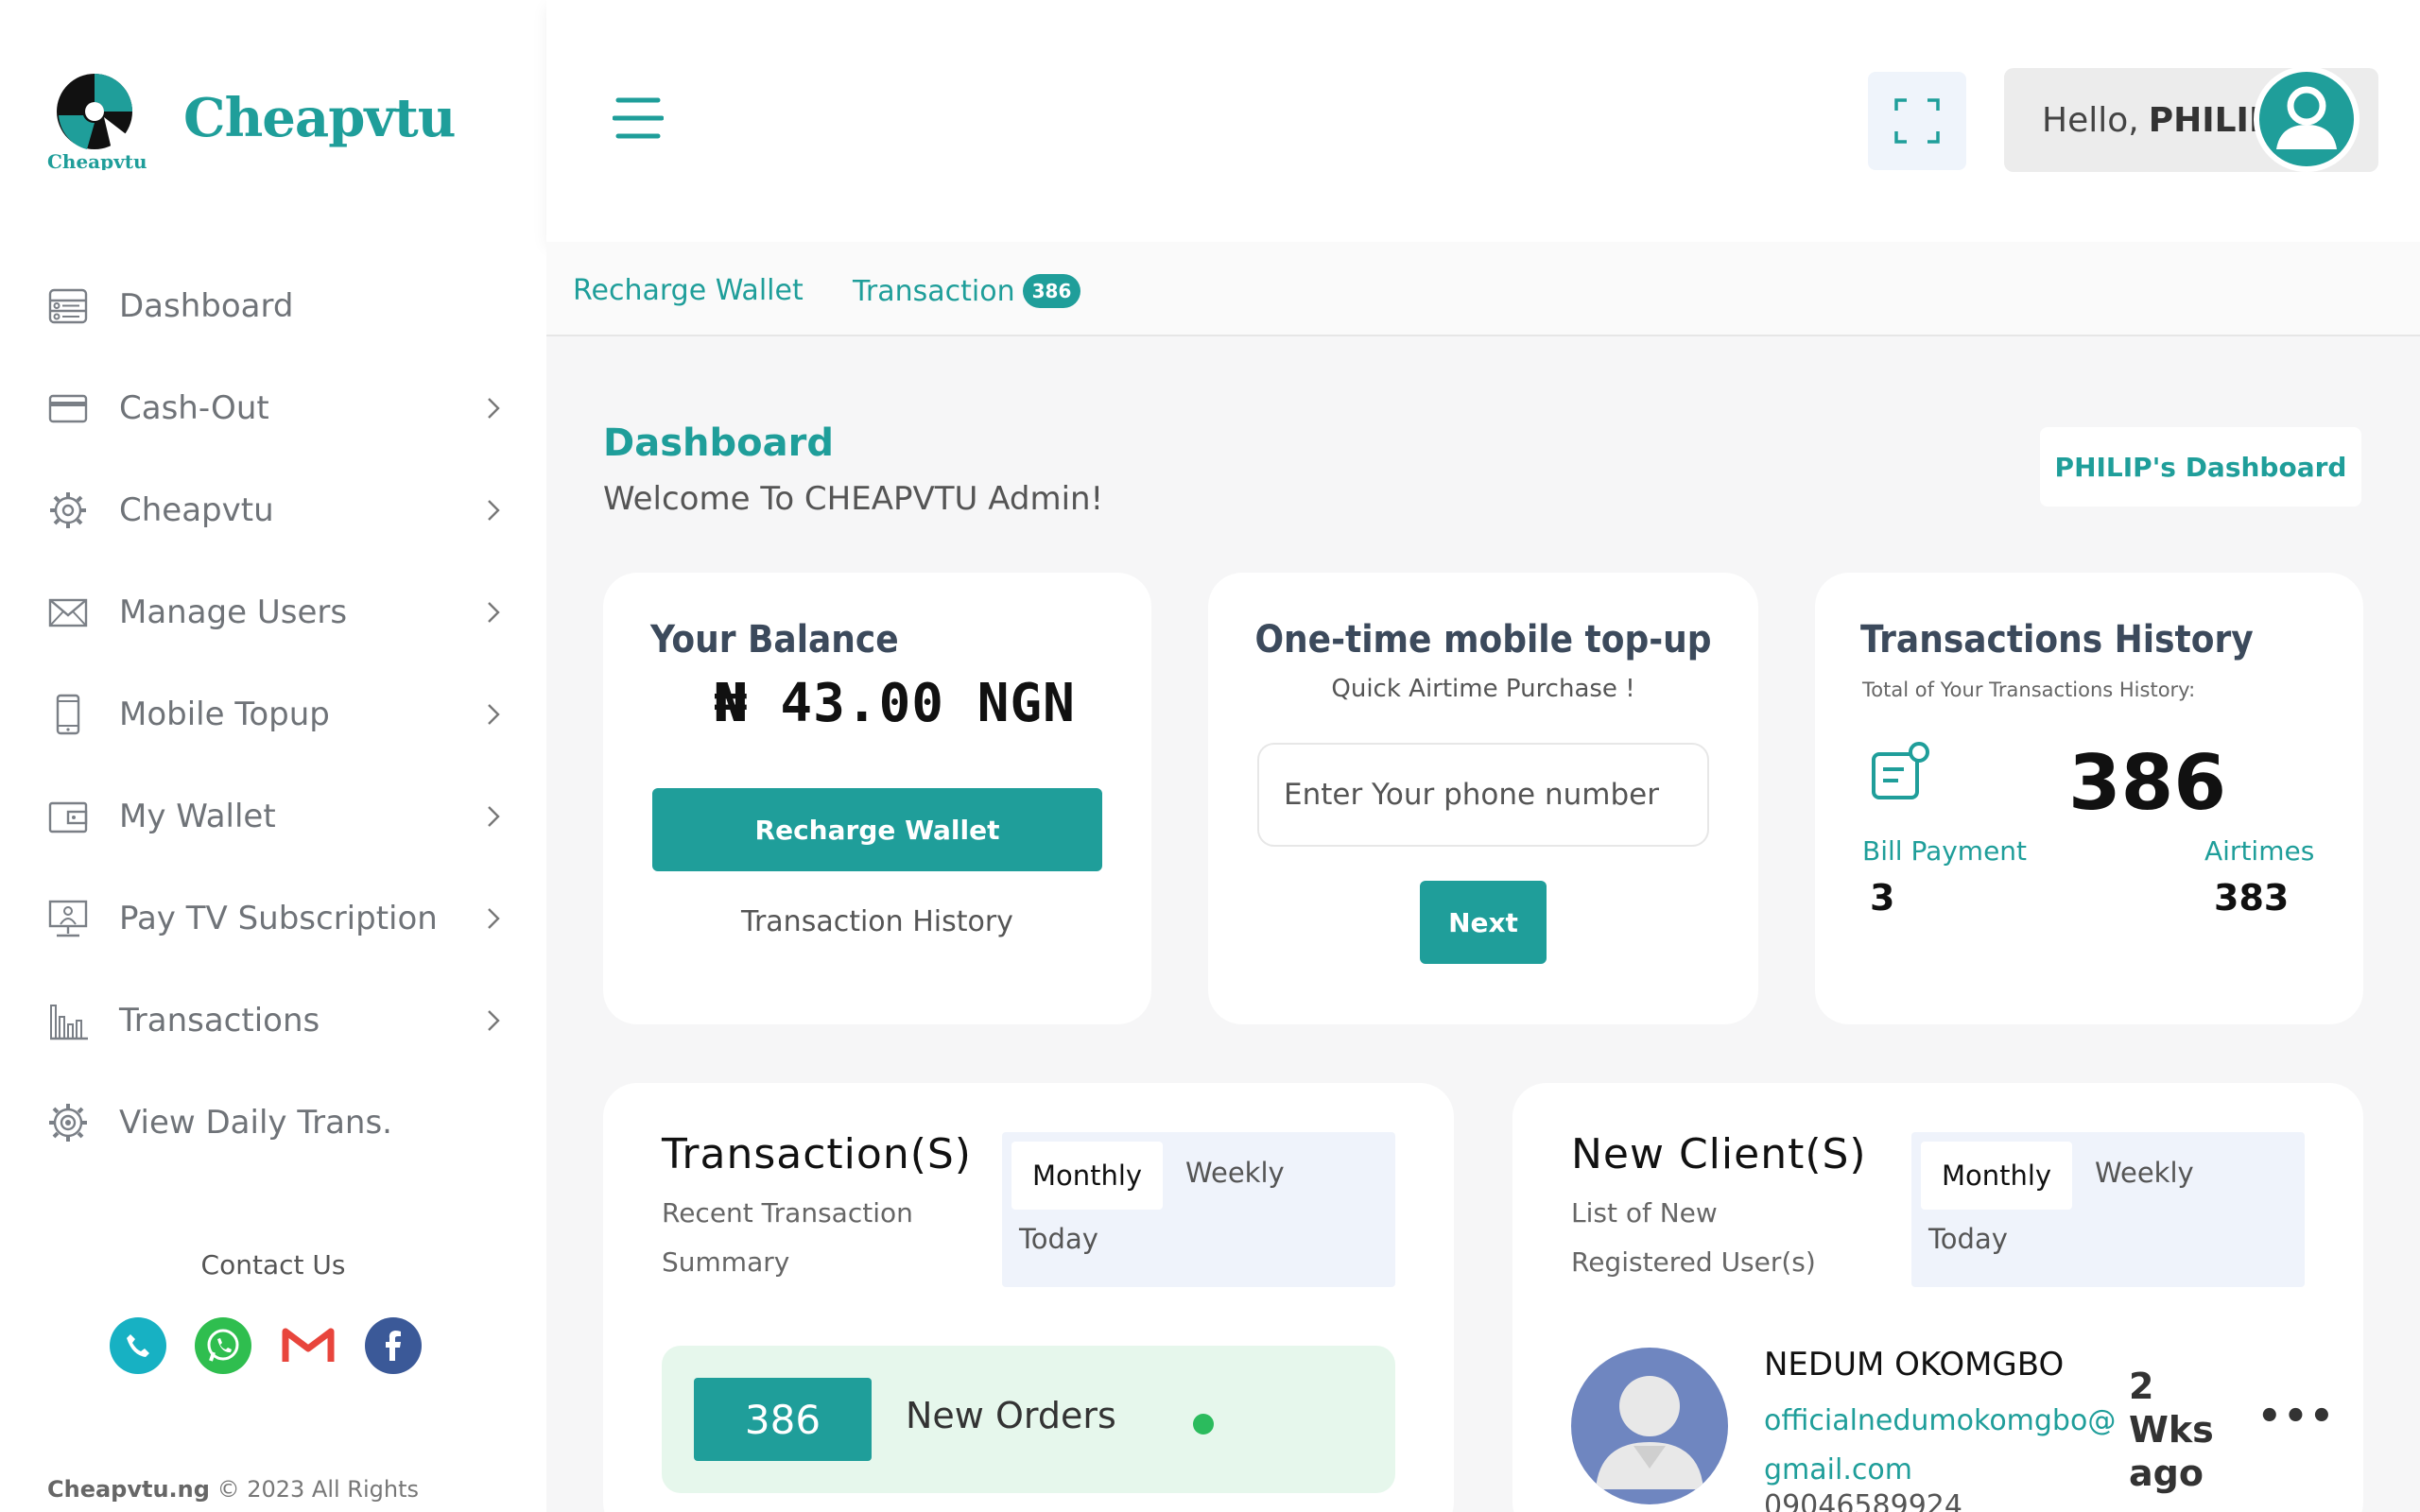 Image resolution: width=2420 pixels, height=1512 pixels. I want to click on sidebar-item-cheapvtu: Cheapvtu, so click(273, 510).